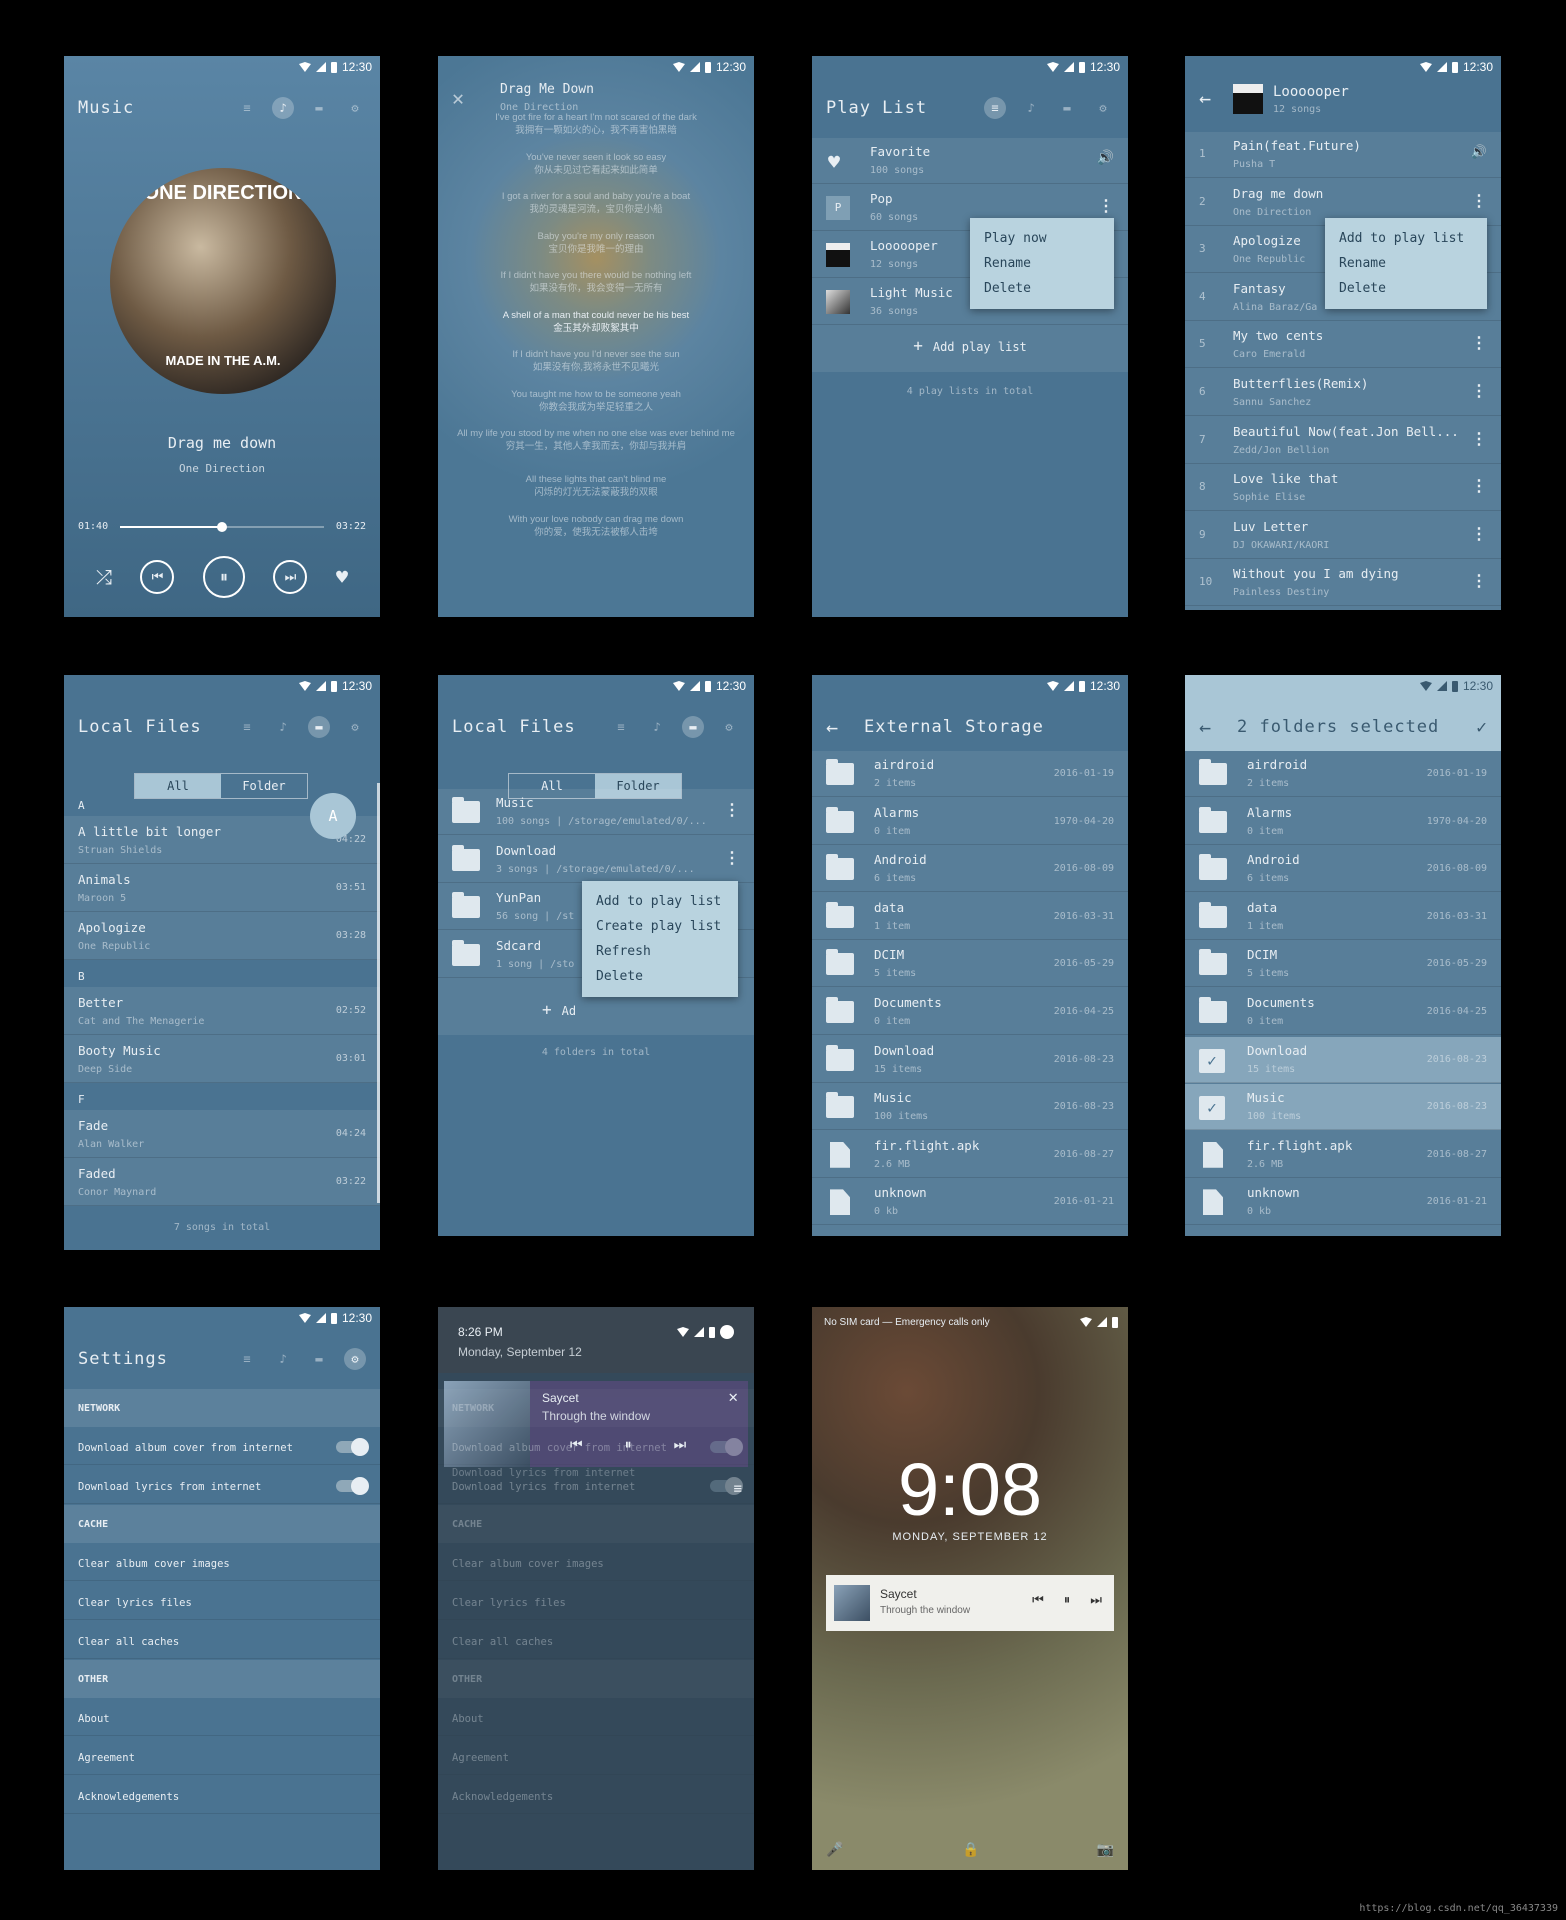  What do you see at coordinates (1481, 727) in the screenshot?
I see `confirm-check-icon: ✓` at bounding box center [1481, 727].